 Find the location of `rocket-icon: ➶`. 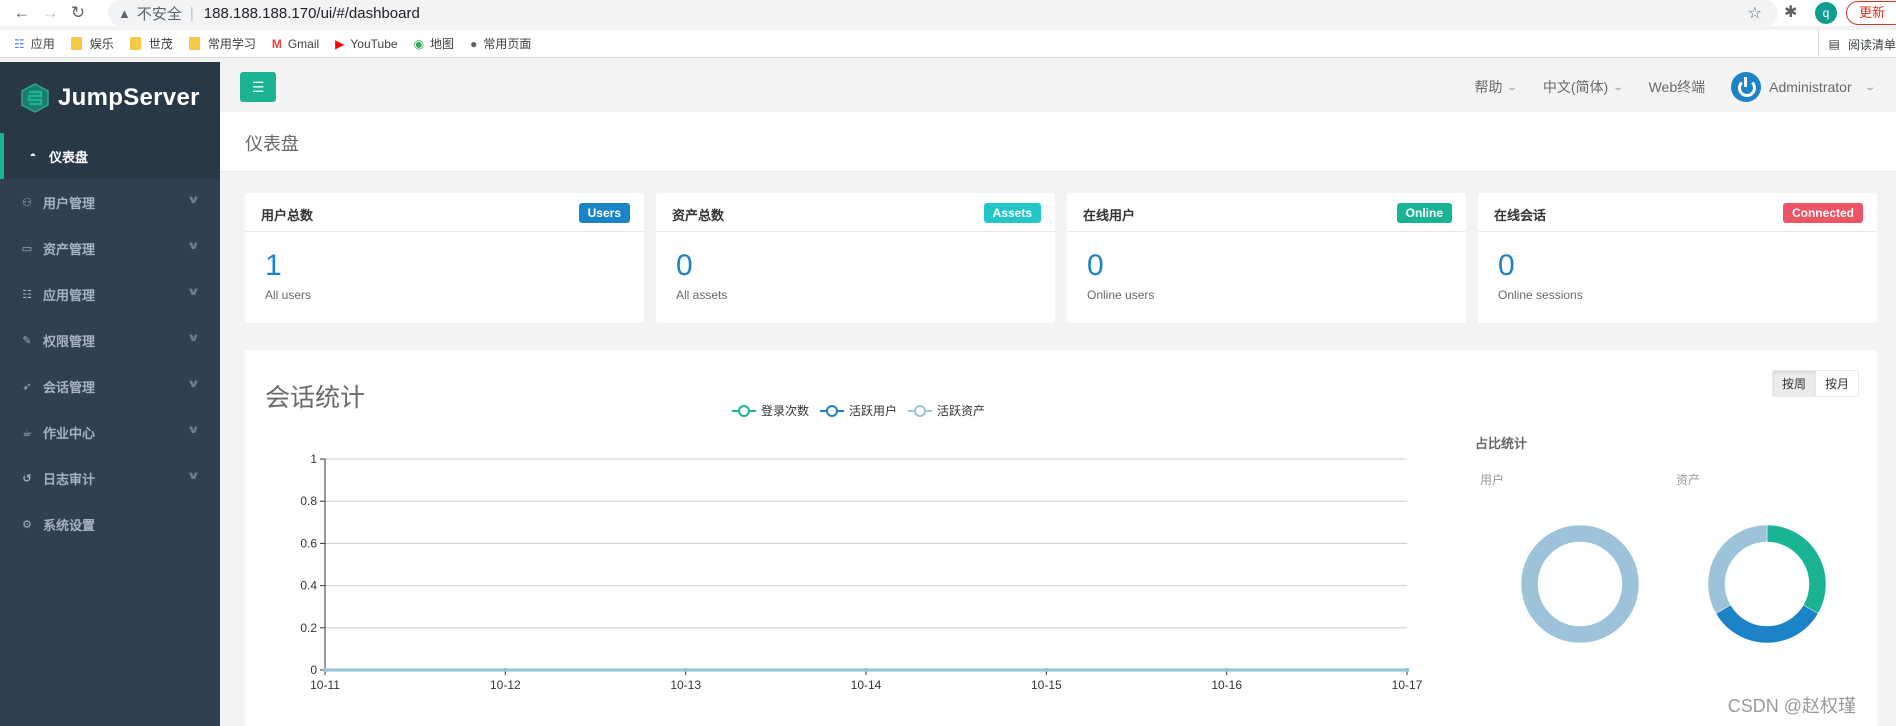

rocket-icon: ➶ is located at coordinates (27, 386).